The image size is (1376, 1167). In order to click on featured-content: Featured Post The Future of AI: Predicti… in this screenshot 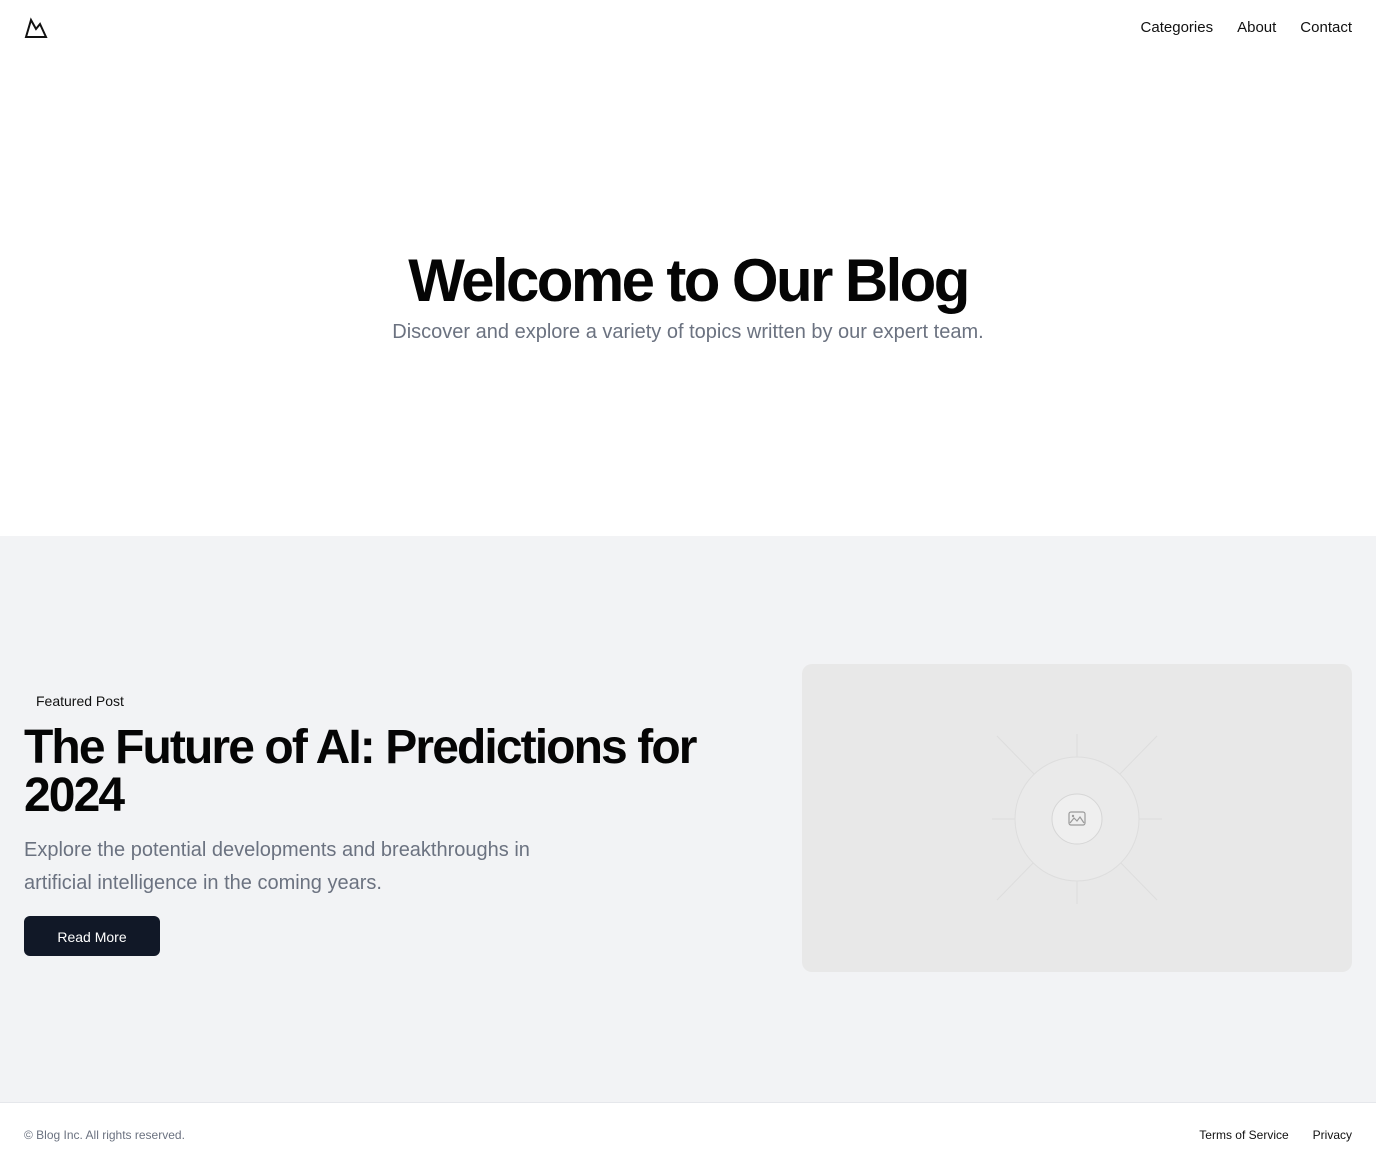, I will do `click(374, 822)`.